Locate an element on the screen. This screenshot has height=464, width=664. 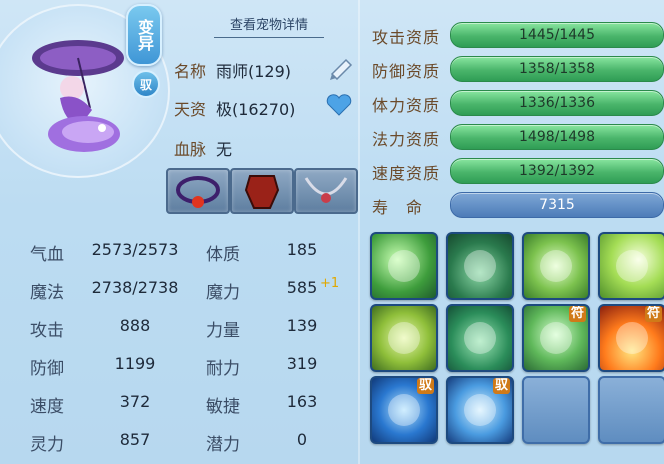
pet-portrait-image is located at coordinates (78, 96).